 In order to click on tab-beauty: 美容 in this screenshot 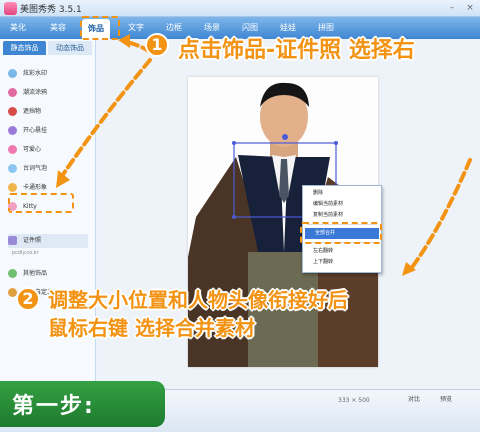, I will do `click(58, 28)`.